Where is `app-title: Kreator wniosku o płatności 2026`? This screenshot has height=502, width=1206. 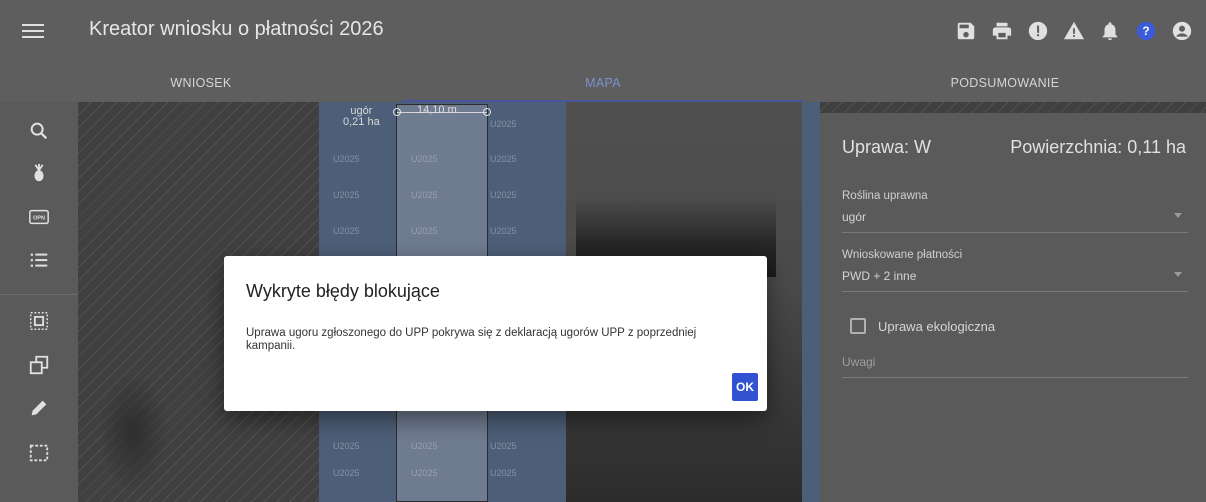 app-title: Kreator wniosku o płatności 2026 is located at coordinates (236, 29).